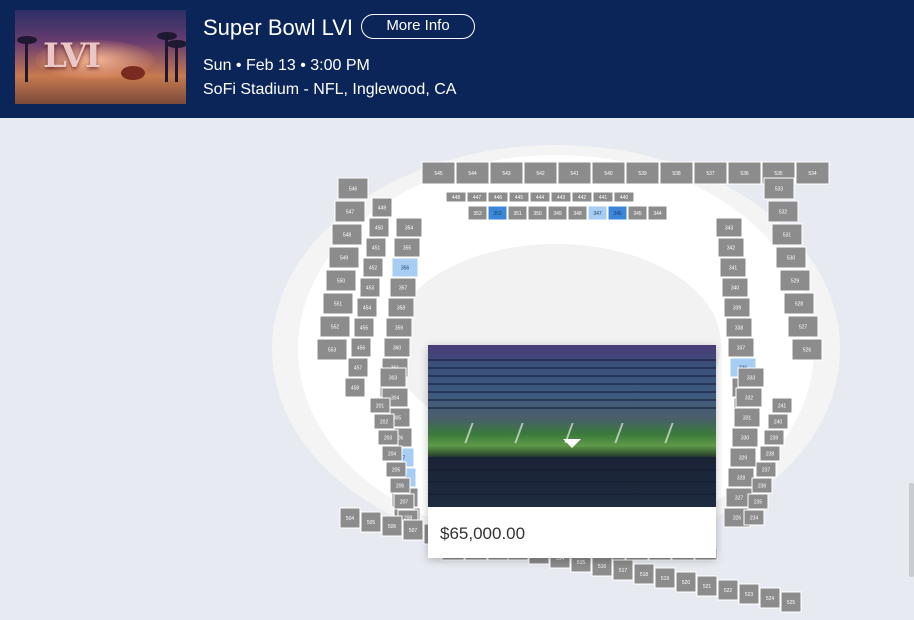 This screenshot has height=620, width=914. Describe the element at coordinates (665, 578) in the screenshot. I see `section-outer: 519` at that location.